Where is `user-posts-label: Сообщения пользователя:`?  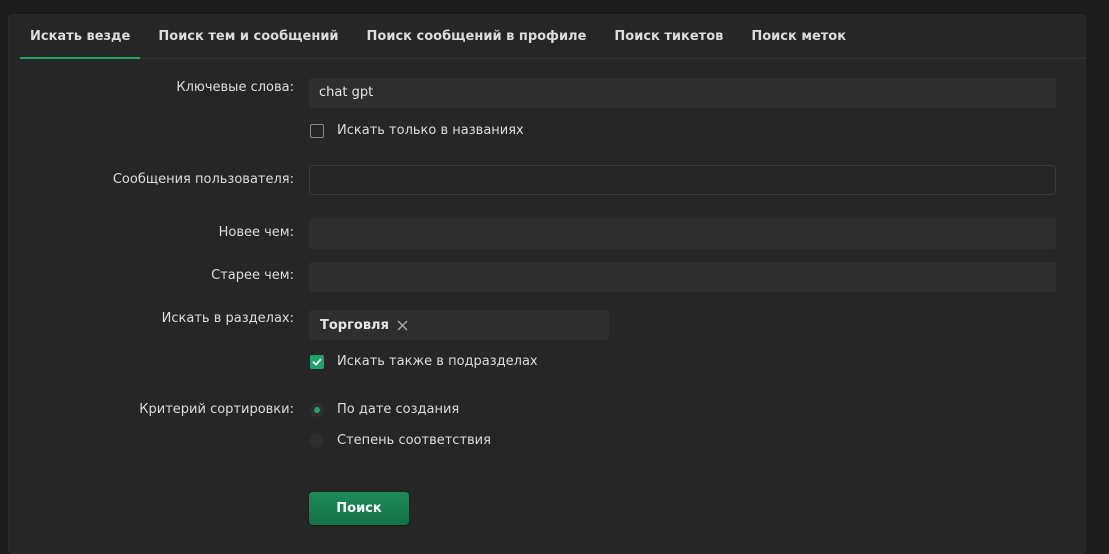 user-posts-label: Сообщения пользователя: is located at coordinates (203, 179).